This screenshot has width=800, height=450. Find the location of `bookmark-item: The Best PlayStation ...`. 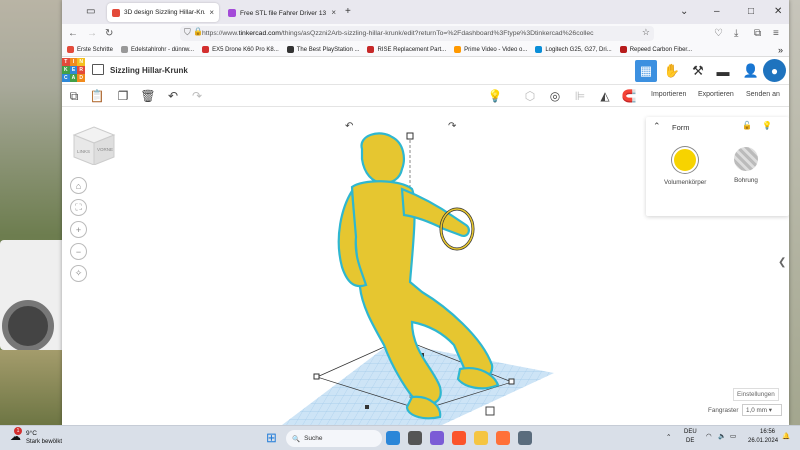

bookmark-item: The Best PlayStation ... is located at coordinates (322, 49).